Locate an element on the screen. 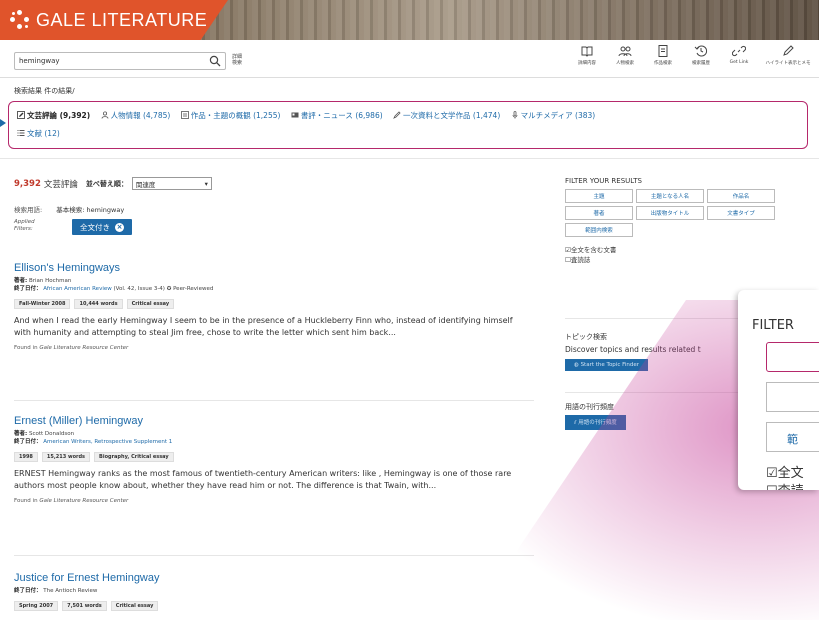 The width and height of the screenshot is (819, 644). filter-buttons: 主題 主題となる人名 作品名 著者 出版物タイトル 文書タイプ 範囲内検索 is located at coordinates (692, 213).